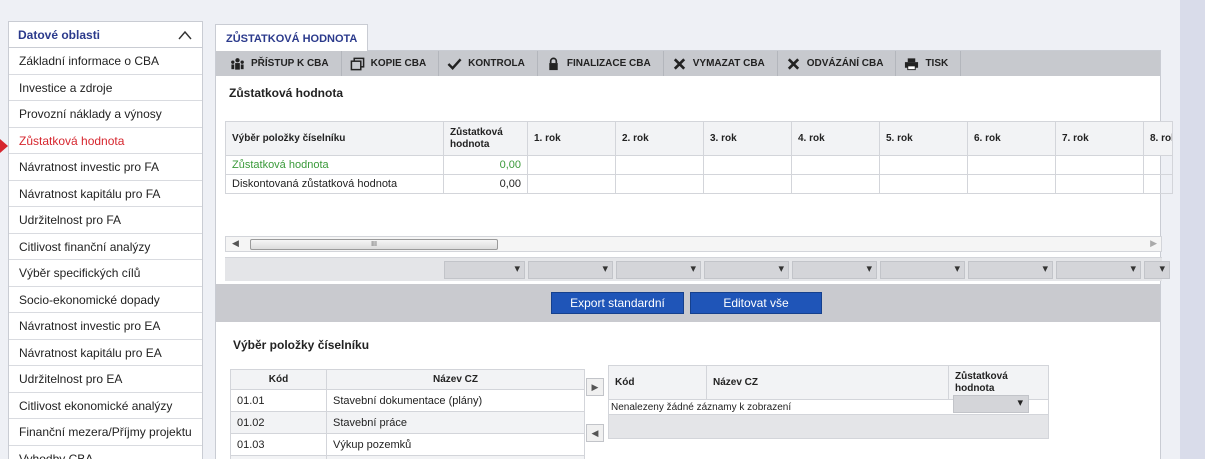 The image size is (1205, 459). Describe the element at coordinates (455, 444) in the screenshot. I see `item-name: Výkup pozemků` at that location.